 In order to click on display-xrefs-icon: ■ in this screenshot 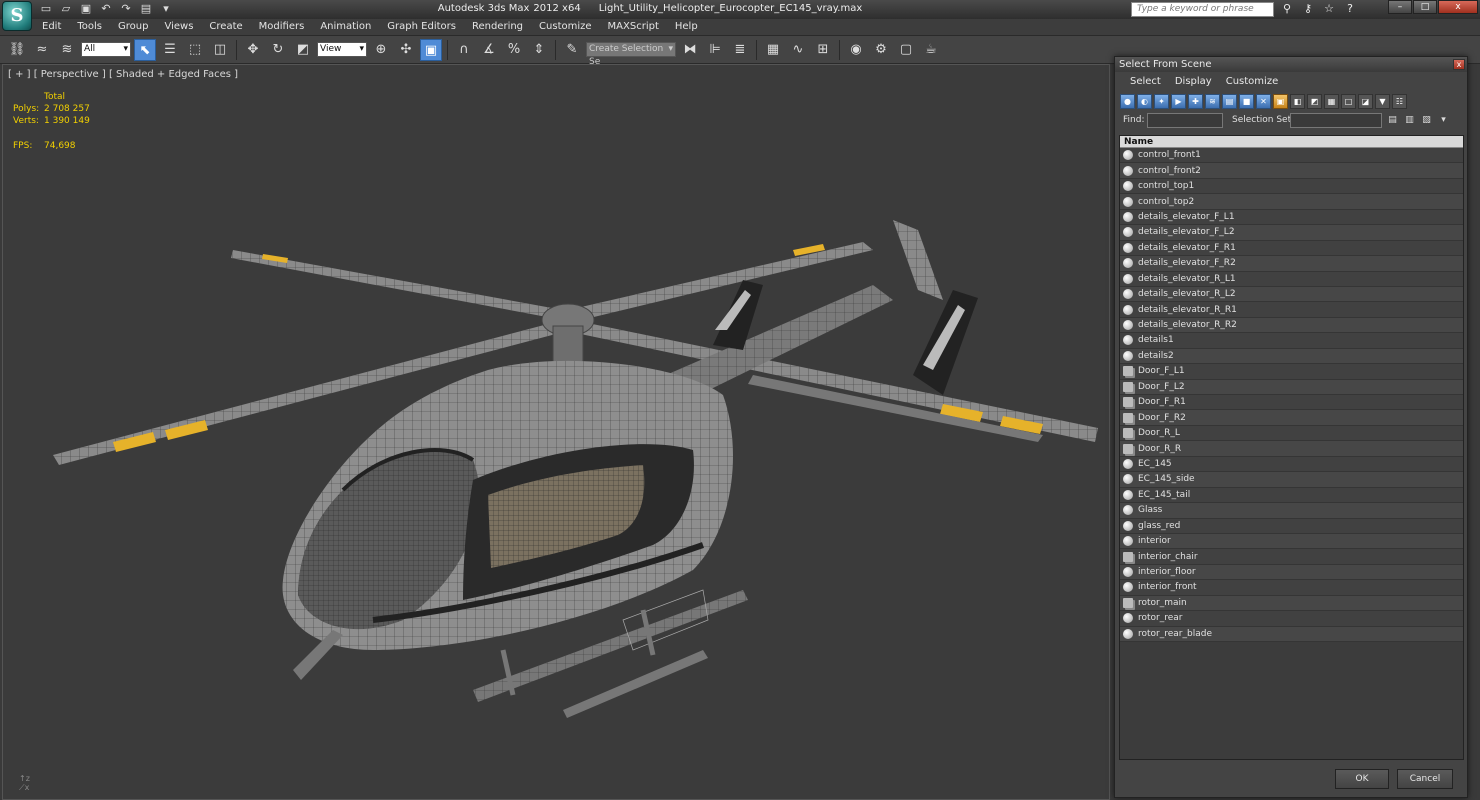, I will do `click(1246, 101)`.